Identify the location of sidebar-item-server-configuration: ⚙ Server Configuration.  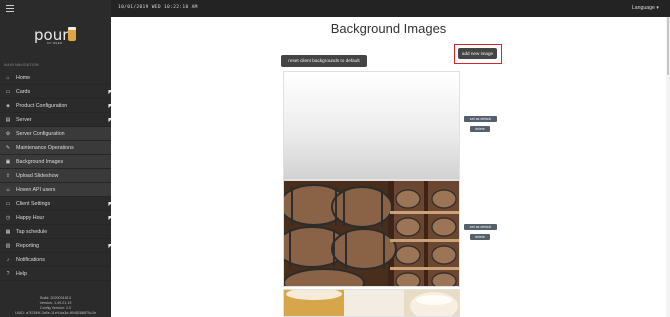
(55, 134).